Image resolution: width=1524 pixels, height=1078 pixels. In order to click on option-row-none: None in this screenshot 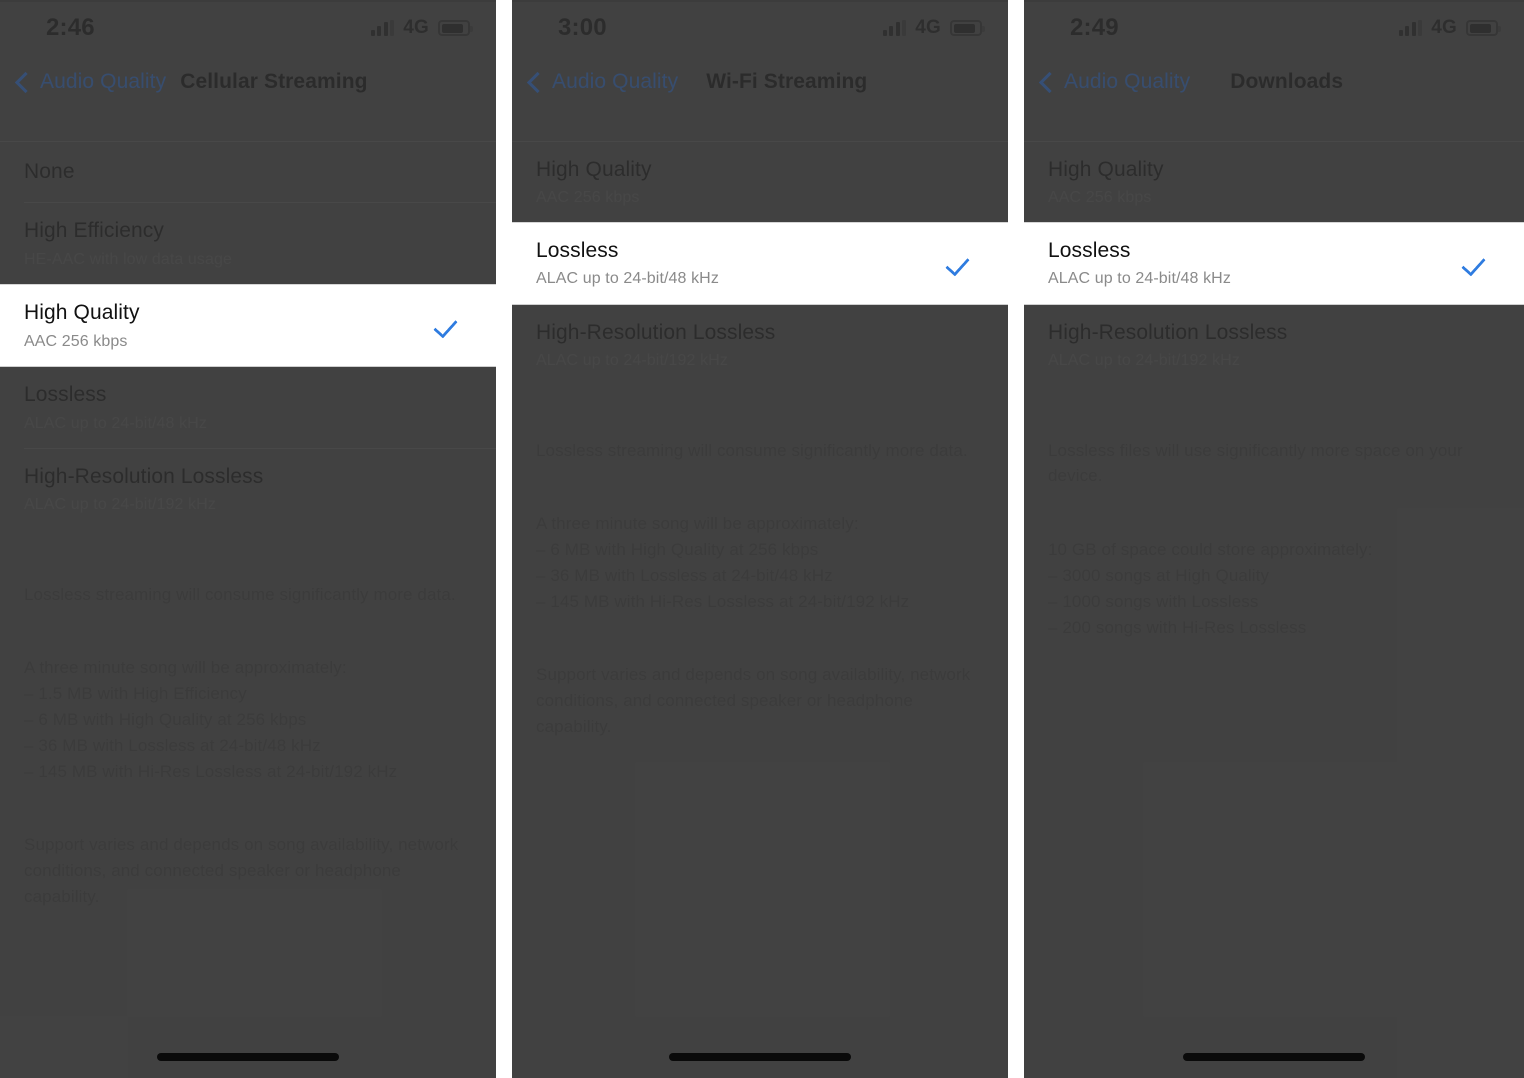, I will do `click(248, 172)`.